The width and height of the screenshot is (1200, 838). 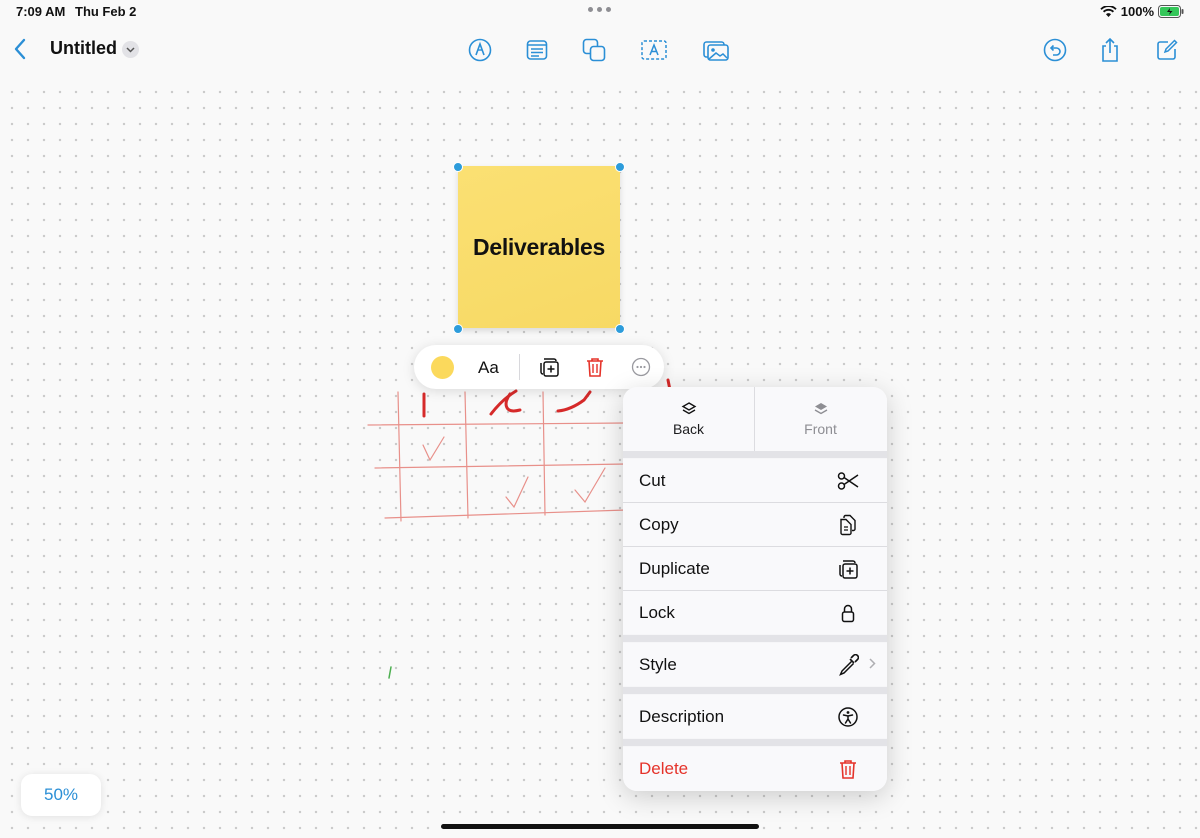 I want to click on hand-drawn-table-sketch, so click(x=519, y=528).